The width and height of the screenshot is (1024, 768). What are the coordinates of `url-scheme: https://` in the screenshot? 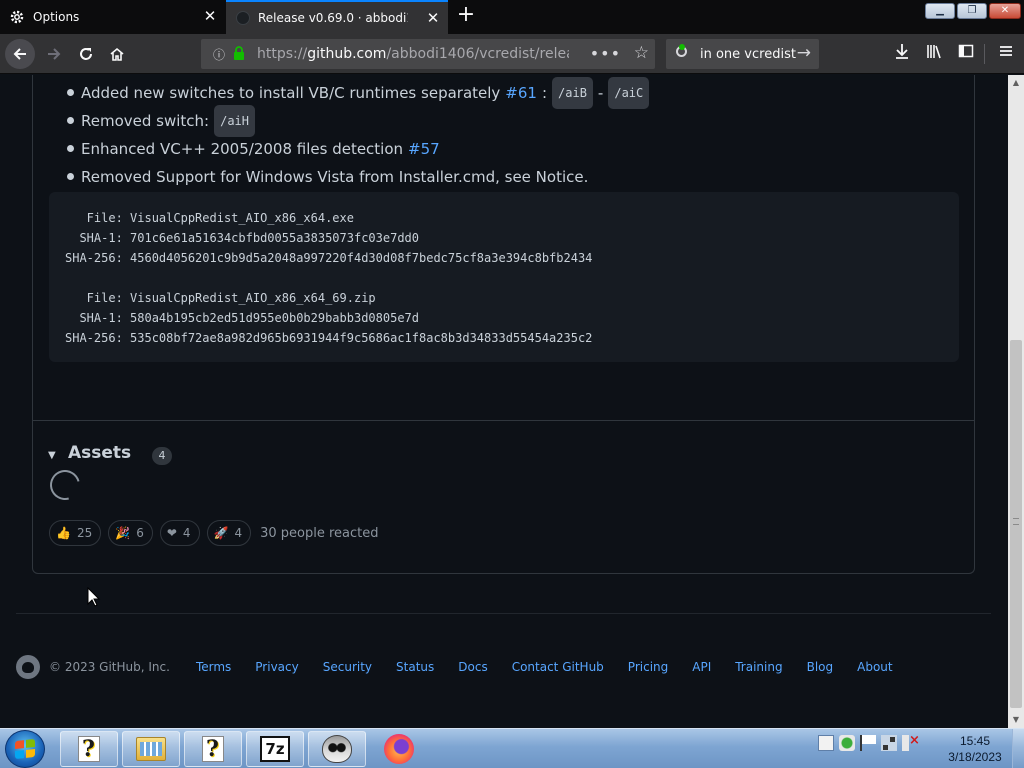 It's located at (282, 54).